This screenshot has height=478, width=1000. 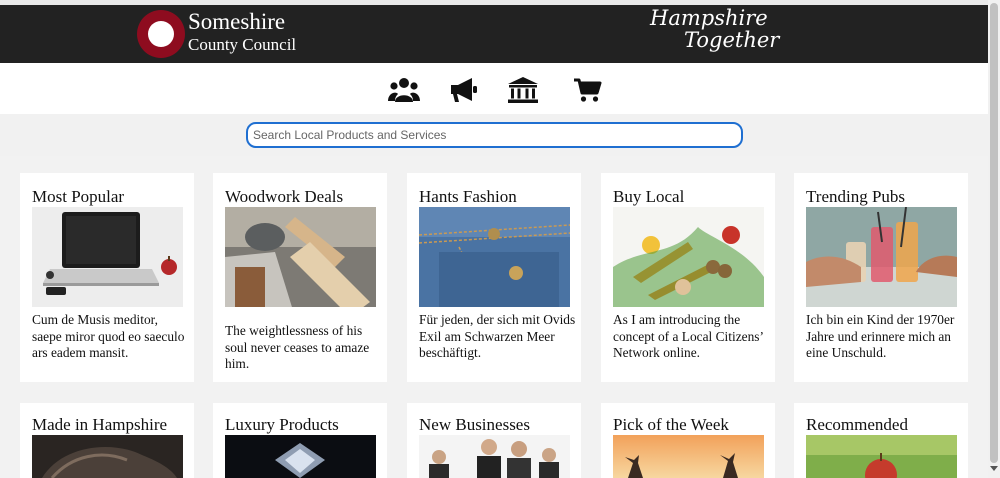 What do you see at coordinates (671, 425) in the screenshot?
I see `card-title: Pick of the Week` at bounding box center [671, 425].